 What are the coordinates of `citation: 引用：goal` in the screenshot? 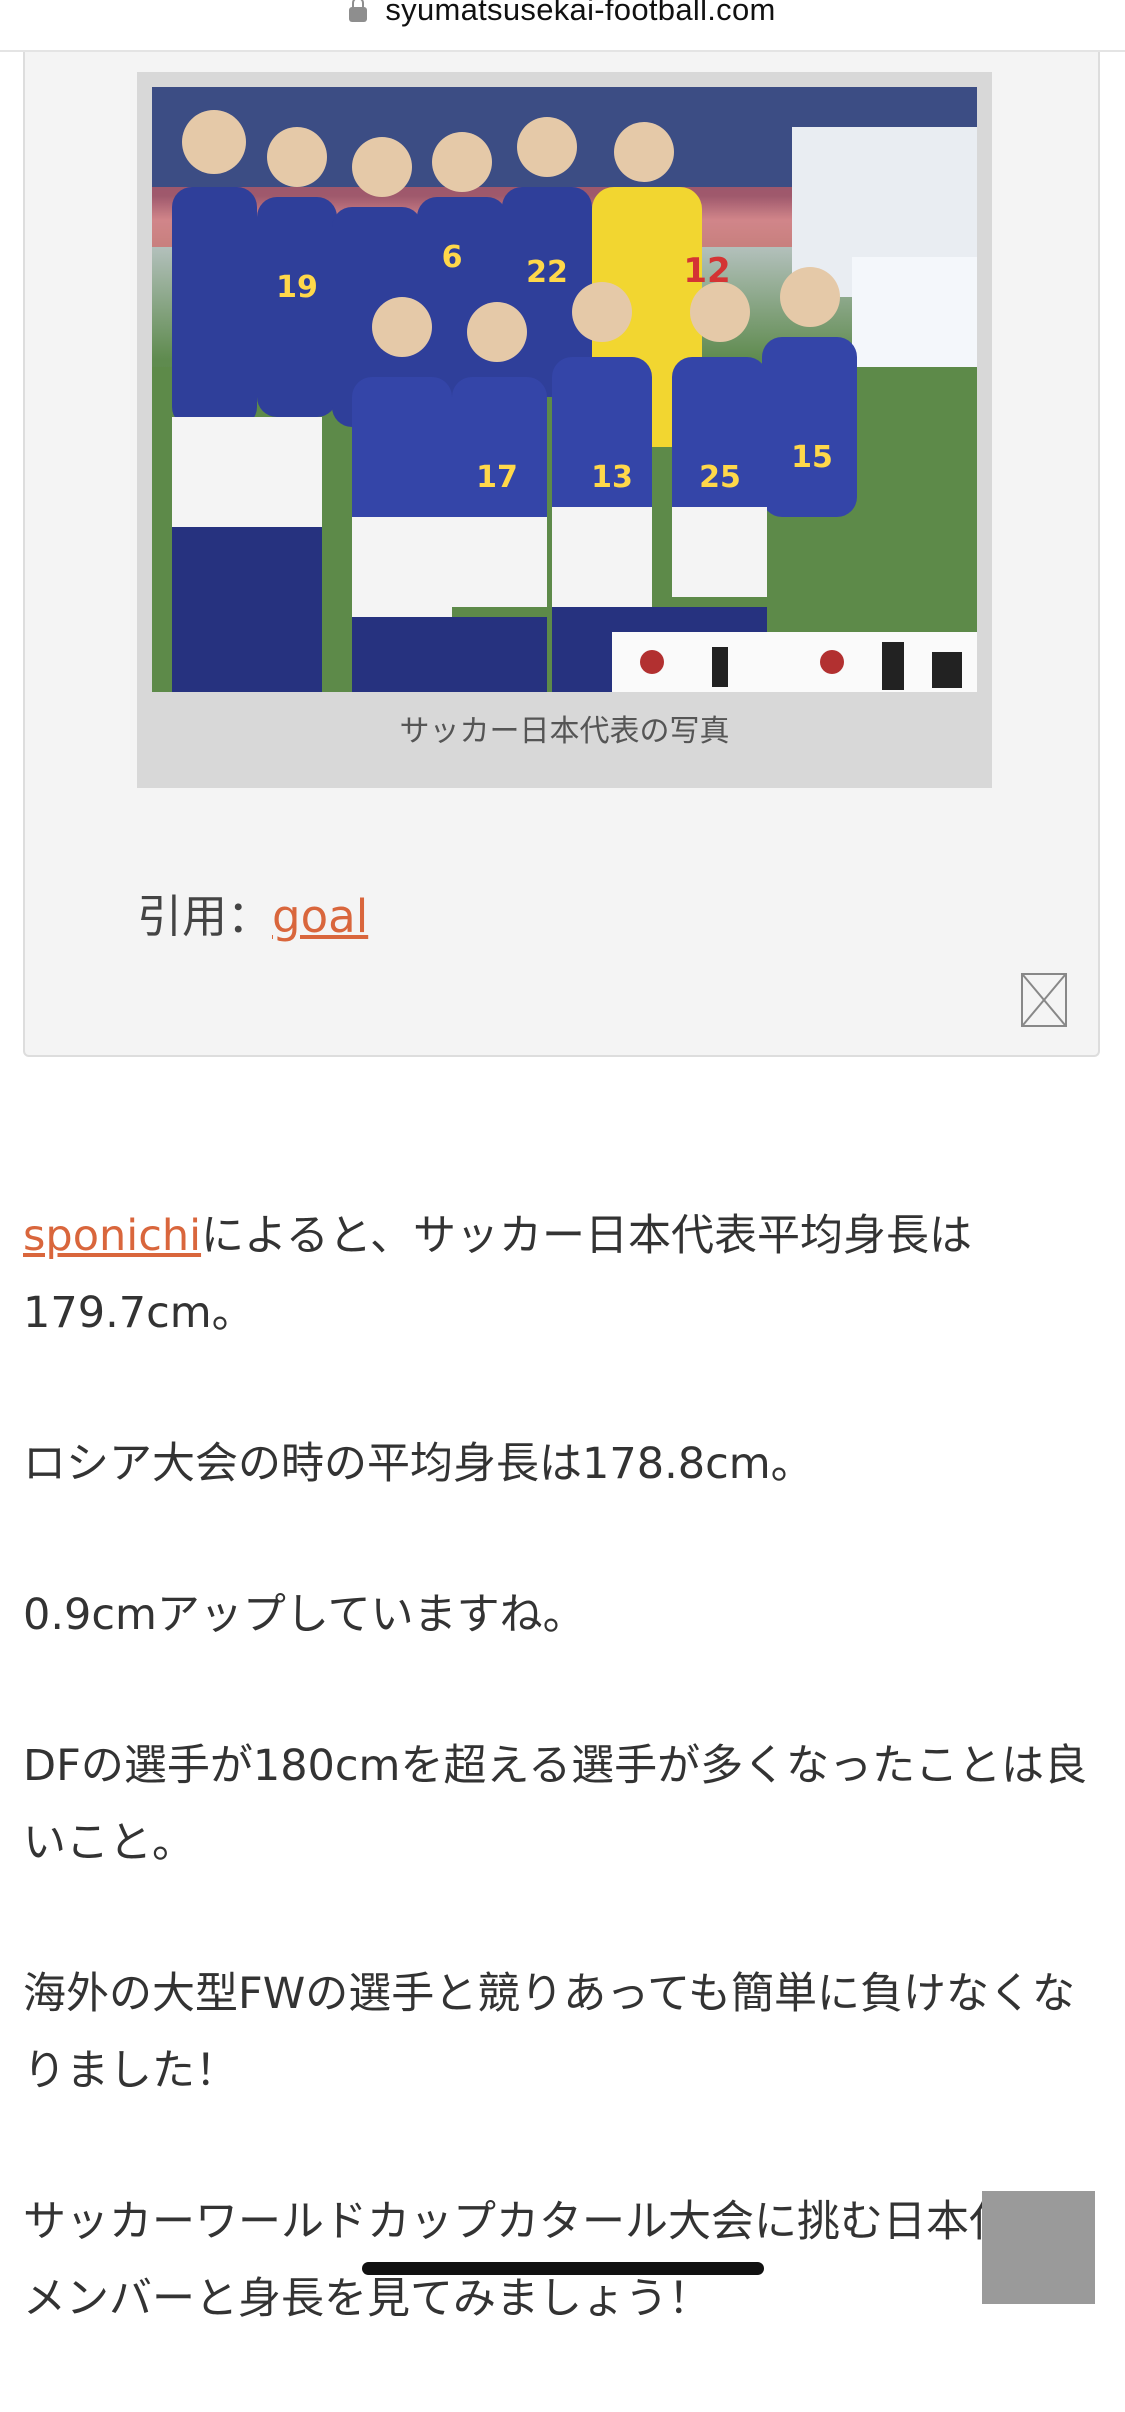 It's located at (252, 912).